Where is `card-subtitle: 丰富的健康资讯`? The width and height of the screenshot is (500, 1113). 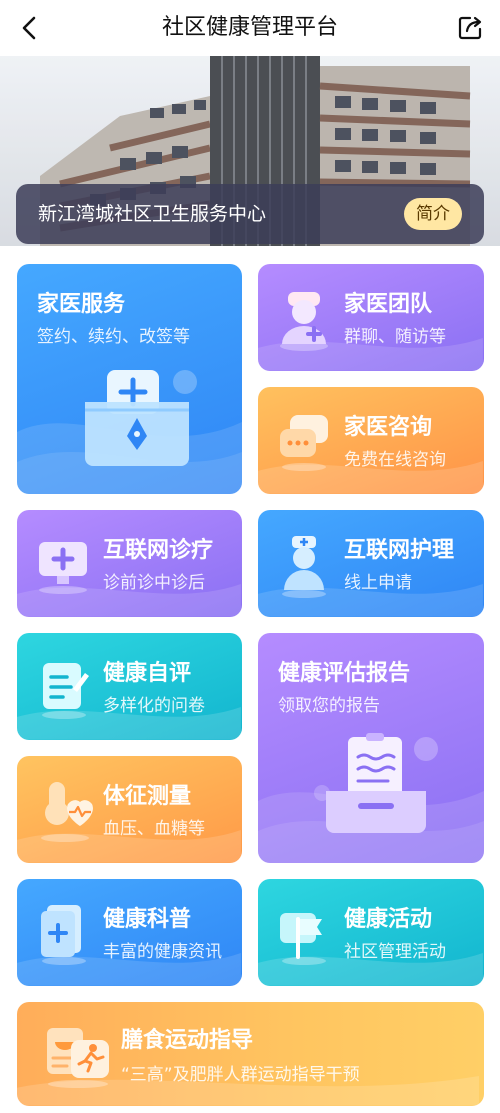
card-subtitle: 丰富的健康资讯 is located at coordinates (162, 952).